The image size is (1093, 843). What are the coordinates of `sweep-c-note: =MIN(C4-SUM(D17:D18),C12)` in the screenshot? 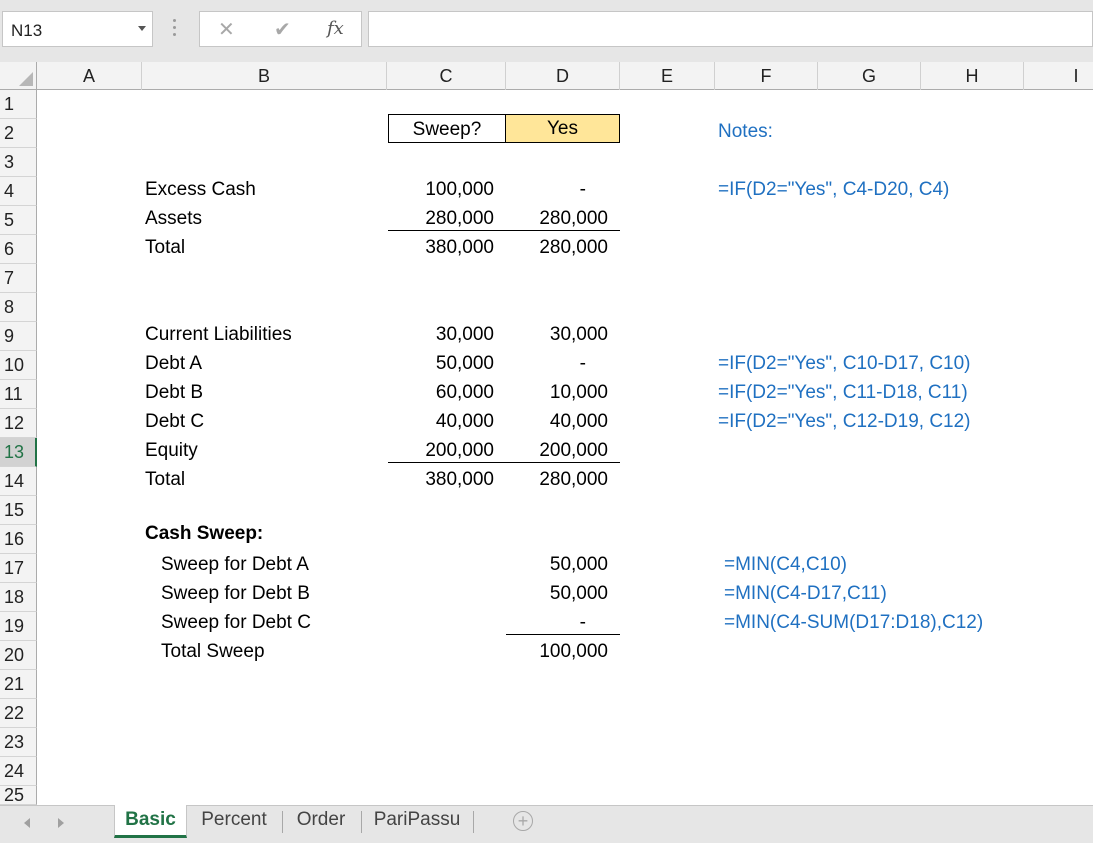 It's located at (853, 622).